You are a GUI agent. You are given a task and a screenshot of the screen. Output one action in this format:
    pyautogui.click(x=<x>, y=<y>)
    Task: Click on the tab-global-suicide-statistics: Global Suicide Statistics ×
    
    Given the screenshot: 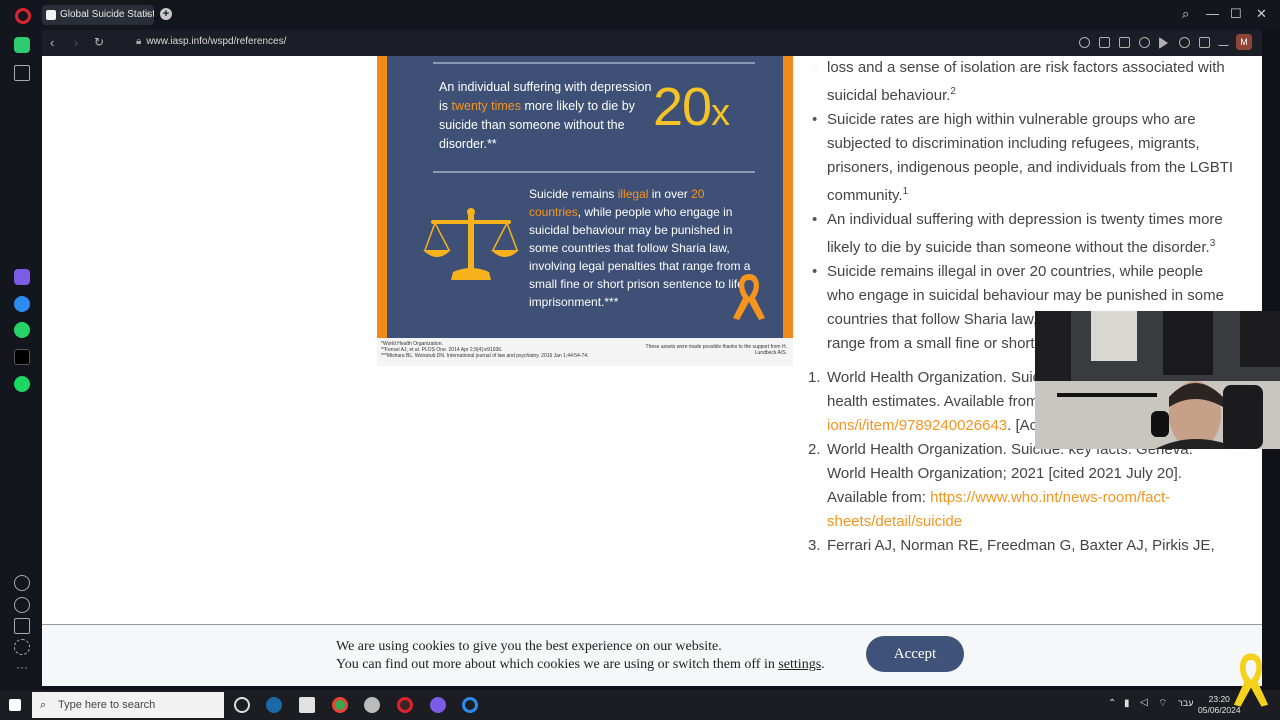 What is the action you would take?
    pyautogui.click(x=98, y=15)
    